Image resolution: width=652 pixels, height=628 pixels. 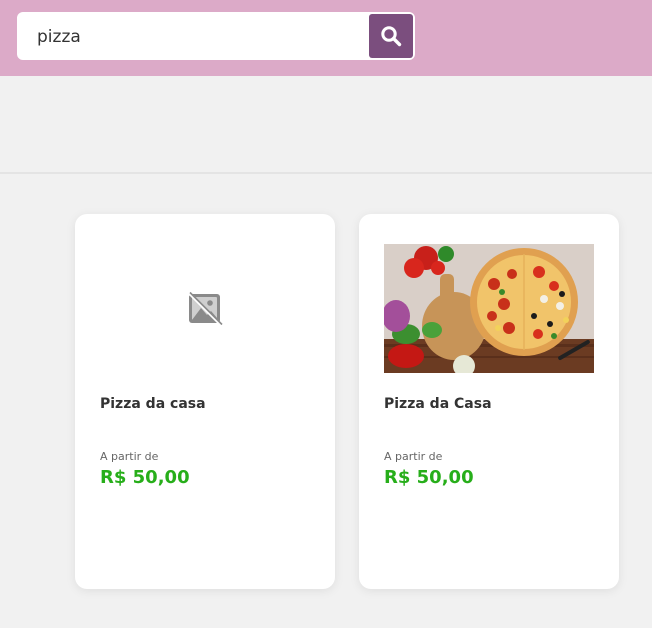 What do you see at coordinates (438, 404) in the screenshot?
I see `product-title: Pizza da Casa` at bounding box center [438, 404].